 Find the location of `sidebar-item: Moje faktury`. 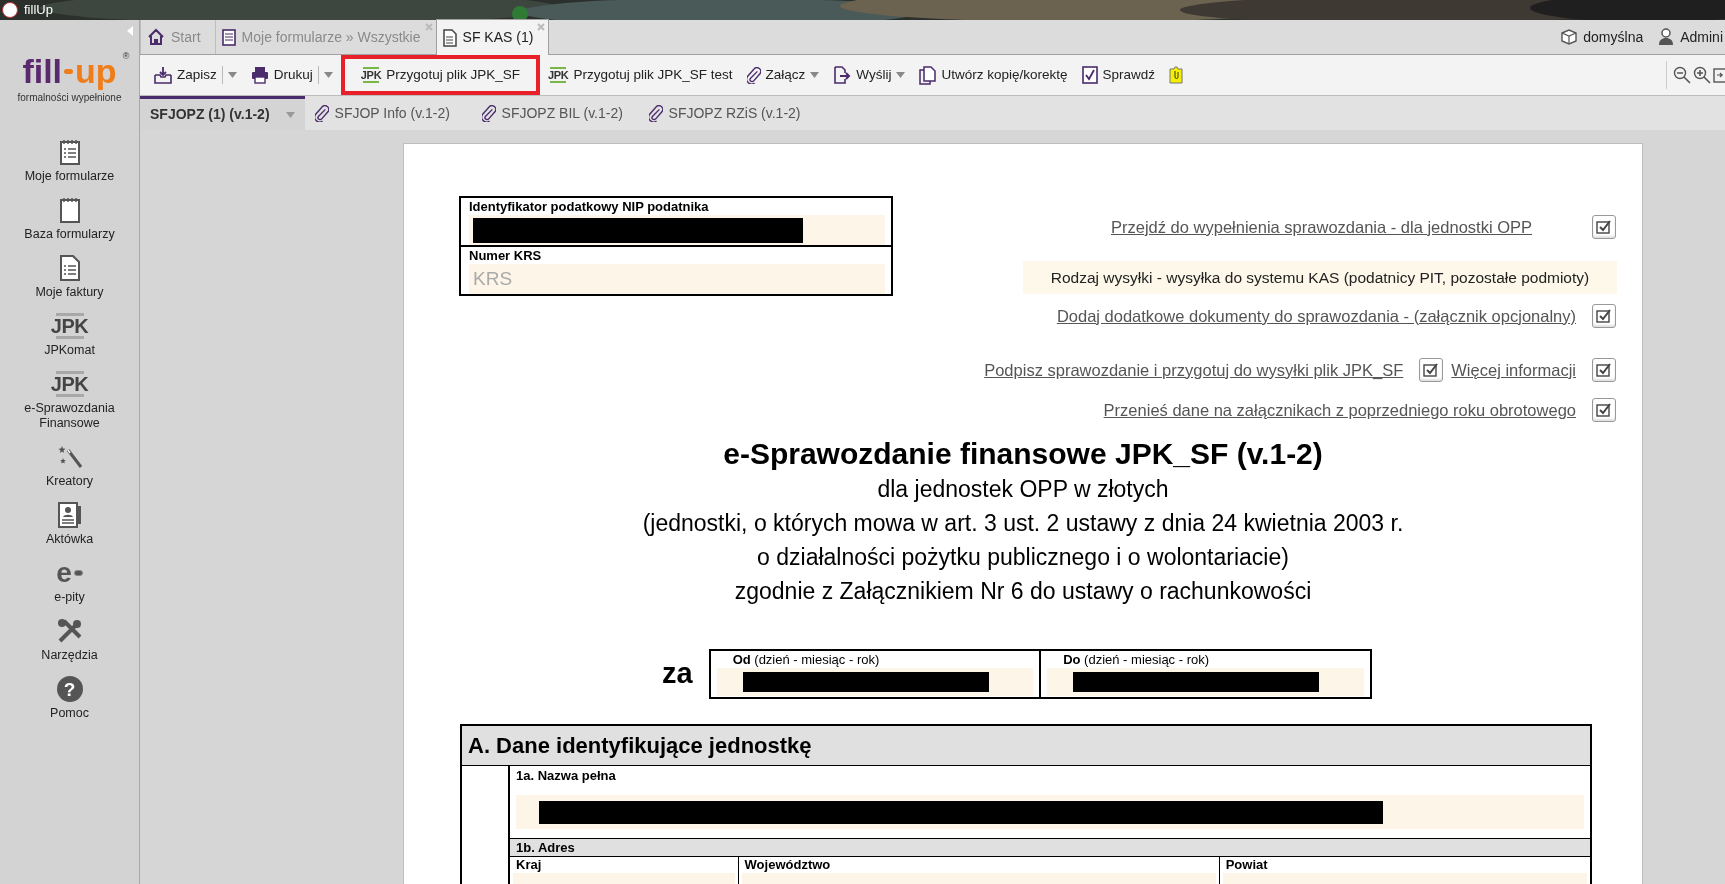

sidebar-item: Moje faktury is located at coordinates (69, 276).